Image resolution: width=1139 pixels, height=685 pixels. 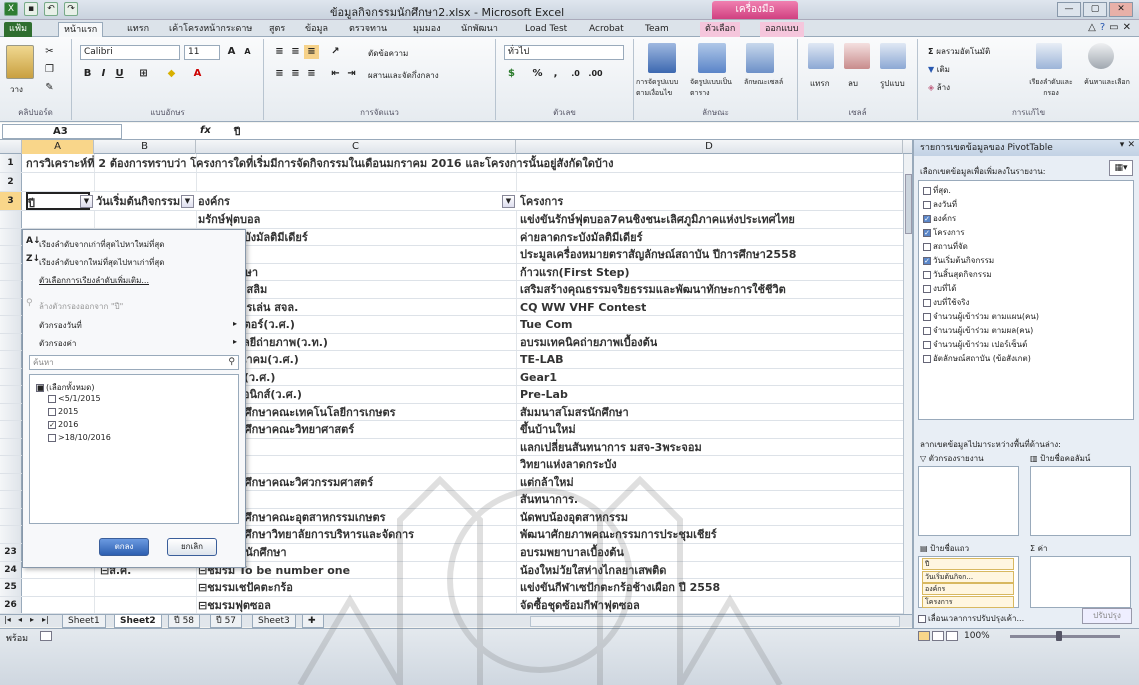 What do you see at coordinates (939, 87) in the screenshot?
I see `clear-button: ◈ ล้าง` at bounding box center [939, 87].